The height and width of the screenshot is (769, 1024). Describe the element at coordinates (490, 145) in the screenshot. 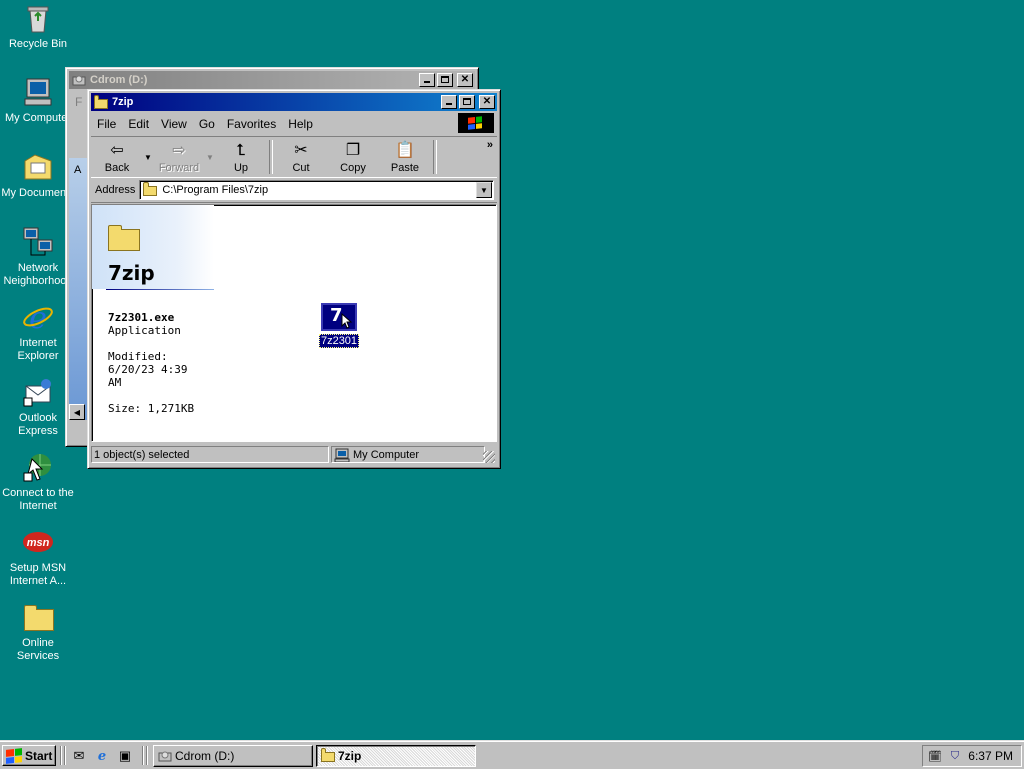

I see `toolbar-overflow-chevron-icon: »` at that location.